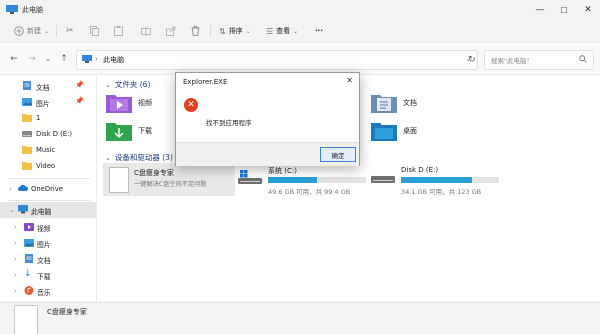  I want to click on share-icon, so click(171, 31).